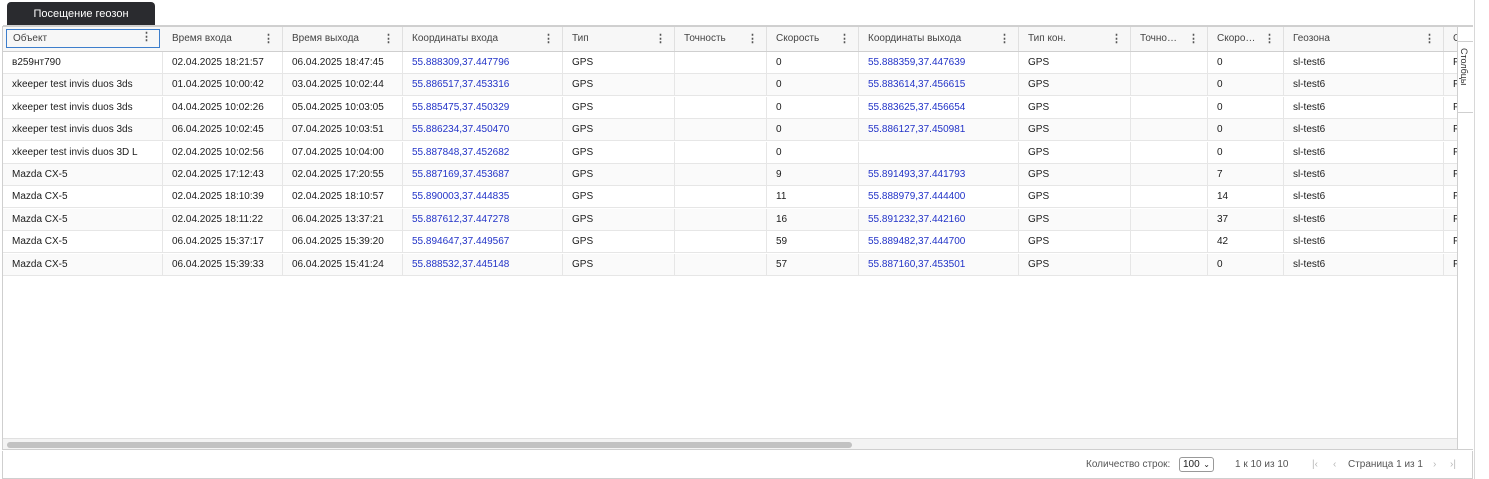 Image resolution: width=1489 pixels, height=479 pixels. Describe the element at coordinates (939, 107) in the screenshot. I see `coordinate-link: 55.883625,37.456654` at that location.